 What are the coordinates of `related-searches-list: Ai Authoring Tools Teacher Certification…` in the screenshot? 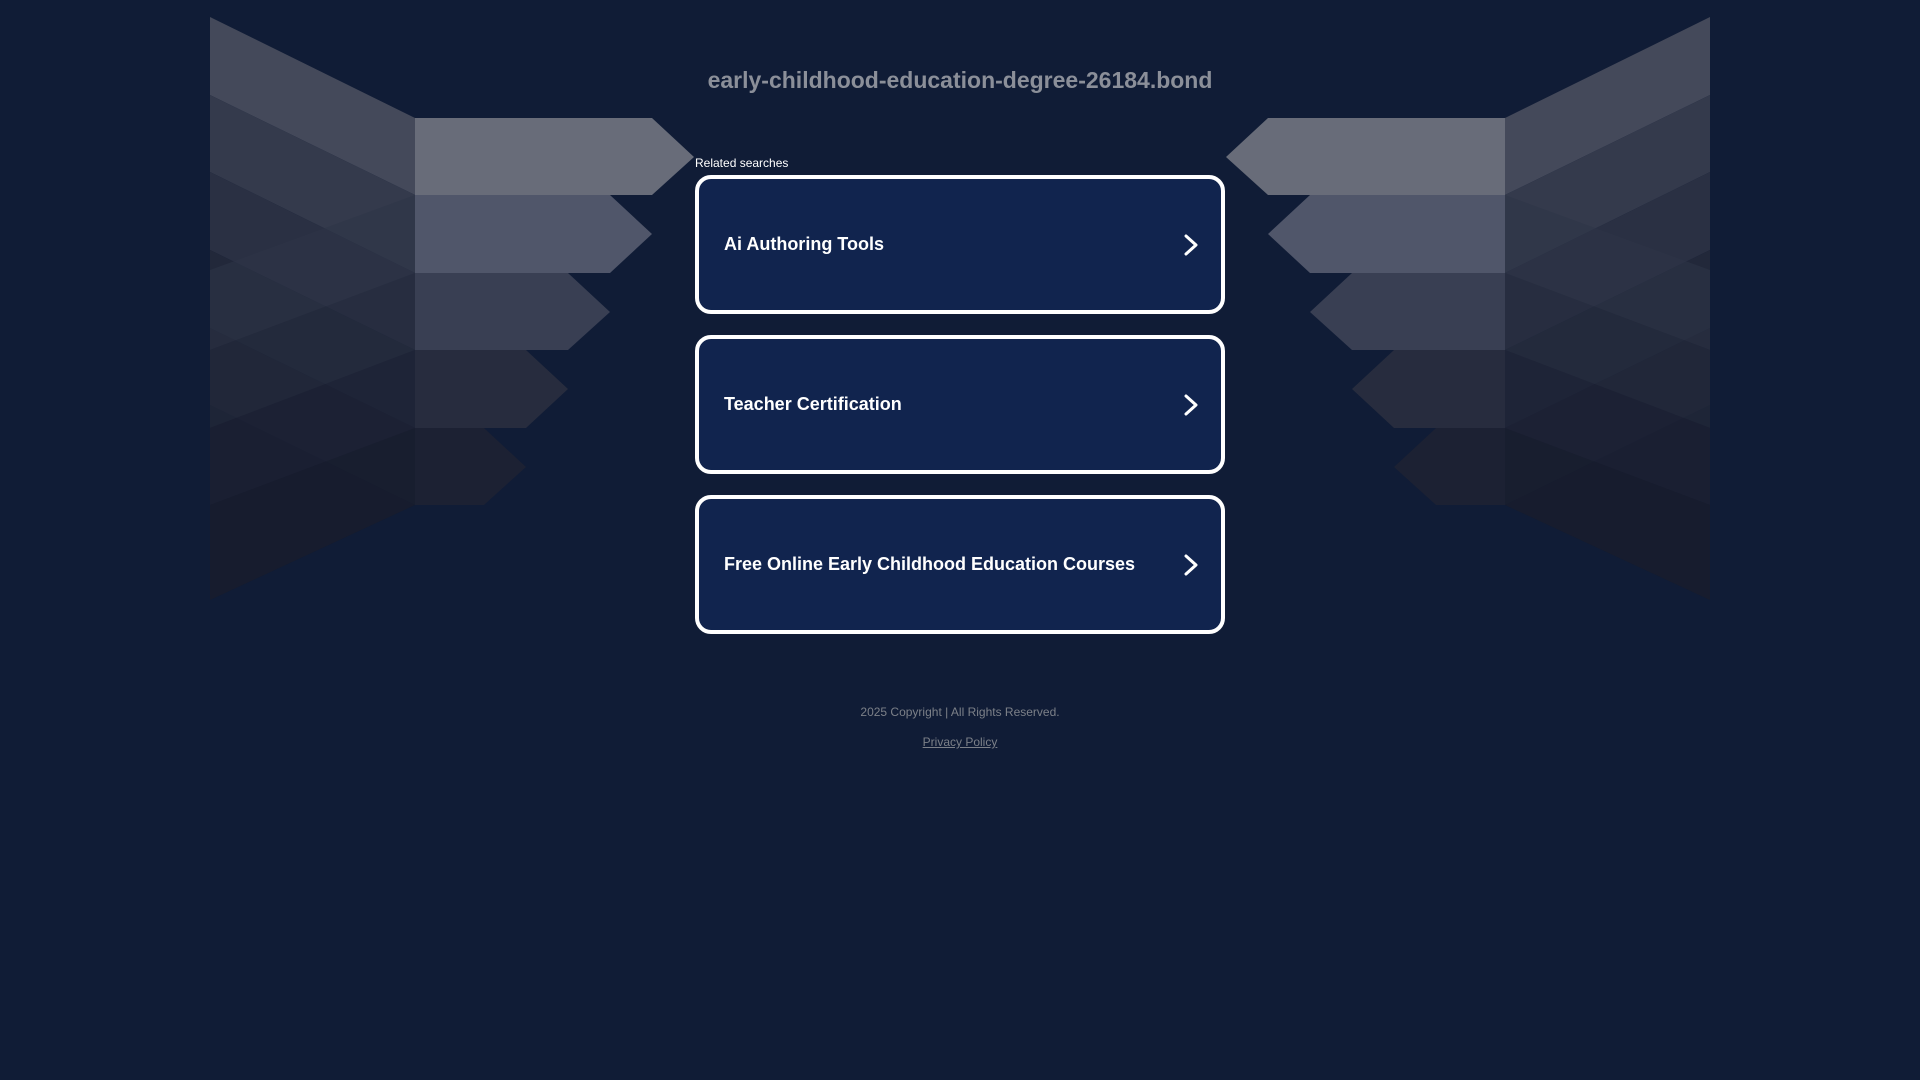 It's located at (960, 415).